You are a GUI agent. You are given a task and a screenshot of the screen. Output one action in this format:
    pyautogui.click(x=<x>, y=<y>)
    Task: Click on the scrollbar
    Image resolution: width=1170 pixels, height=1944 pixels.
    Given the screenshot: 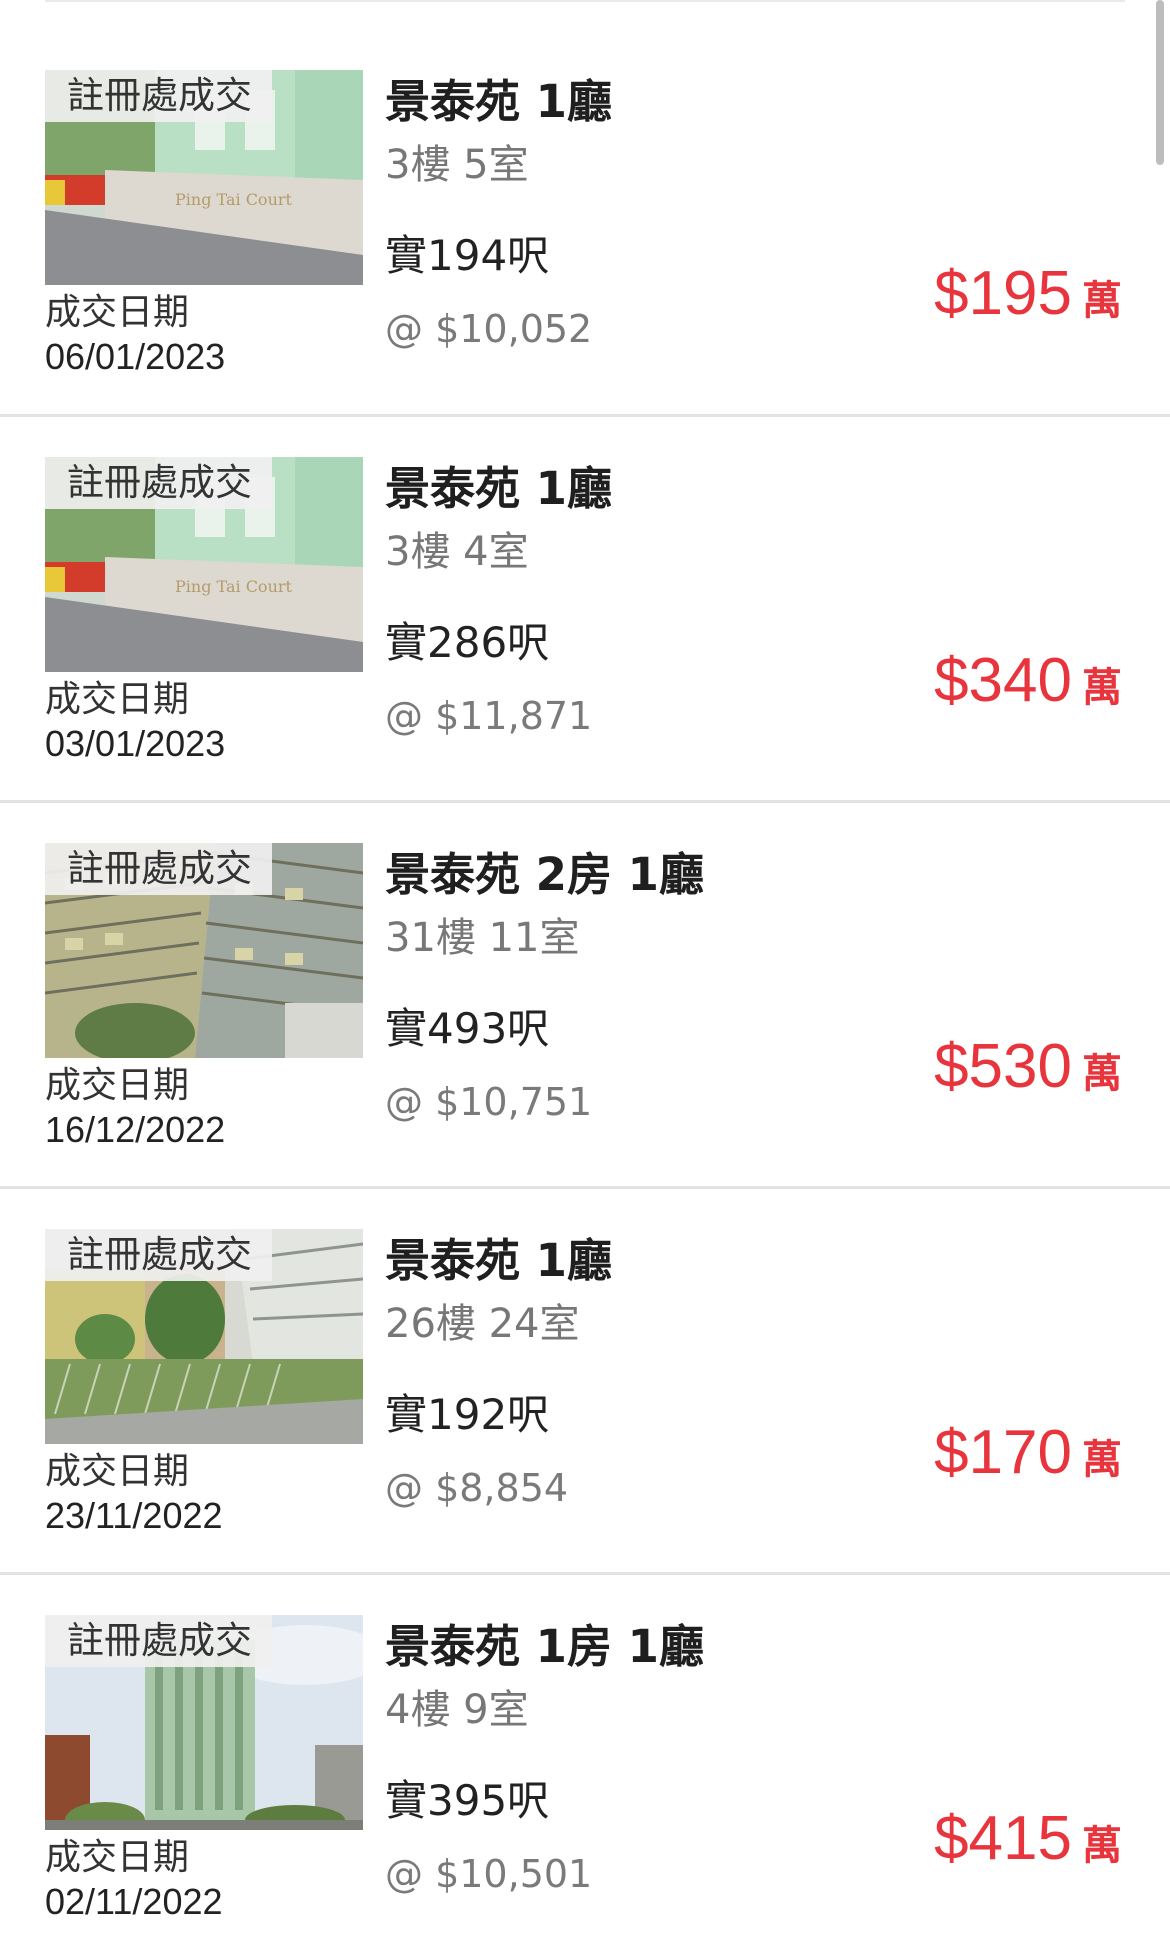 What is the action you would take?
    pyautogui.click(x=1160, y=82)
    